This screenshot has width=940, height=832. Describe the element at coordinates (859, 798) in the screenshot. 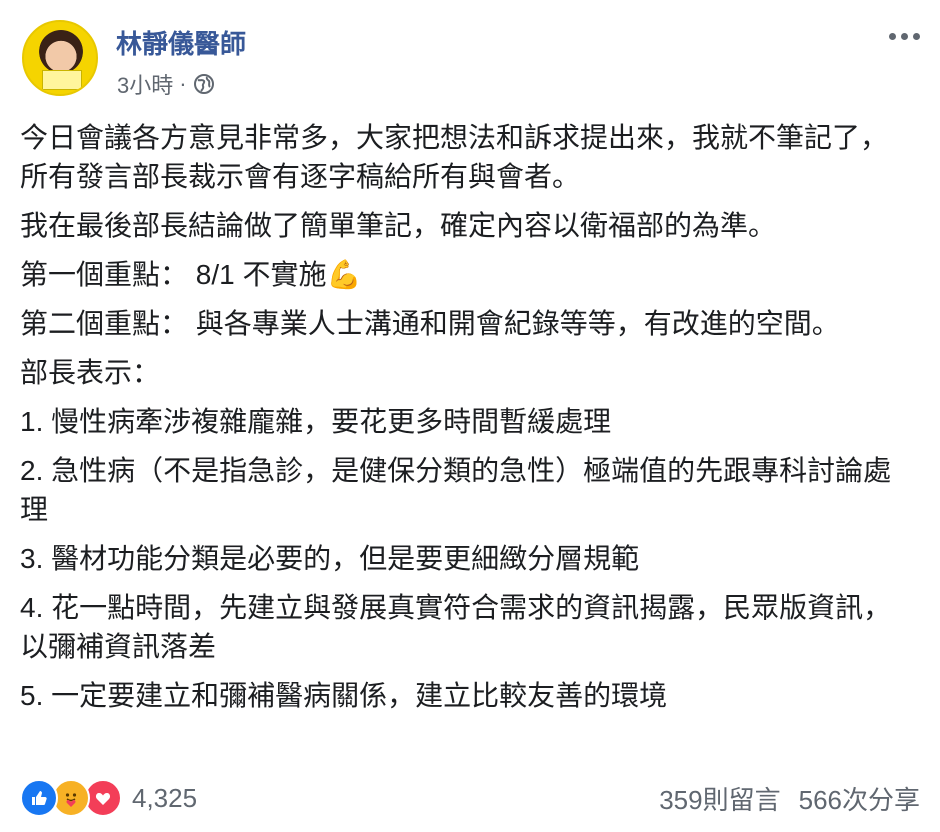

I see `shares-count: 566次分享` at that location.